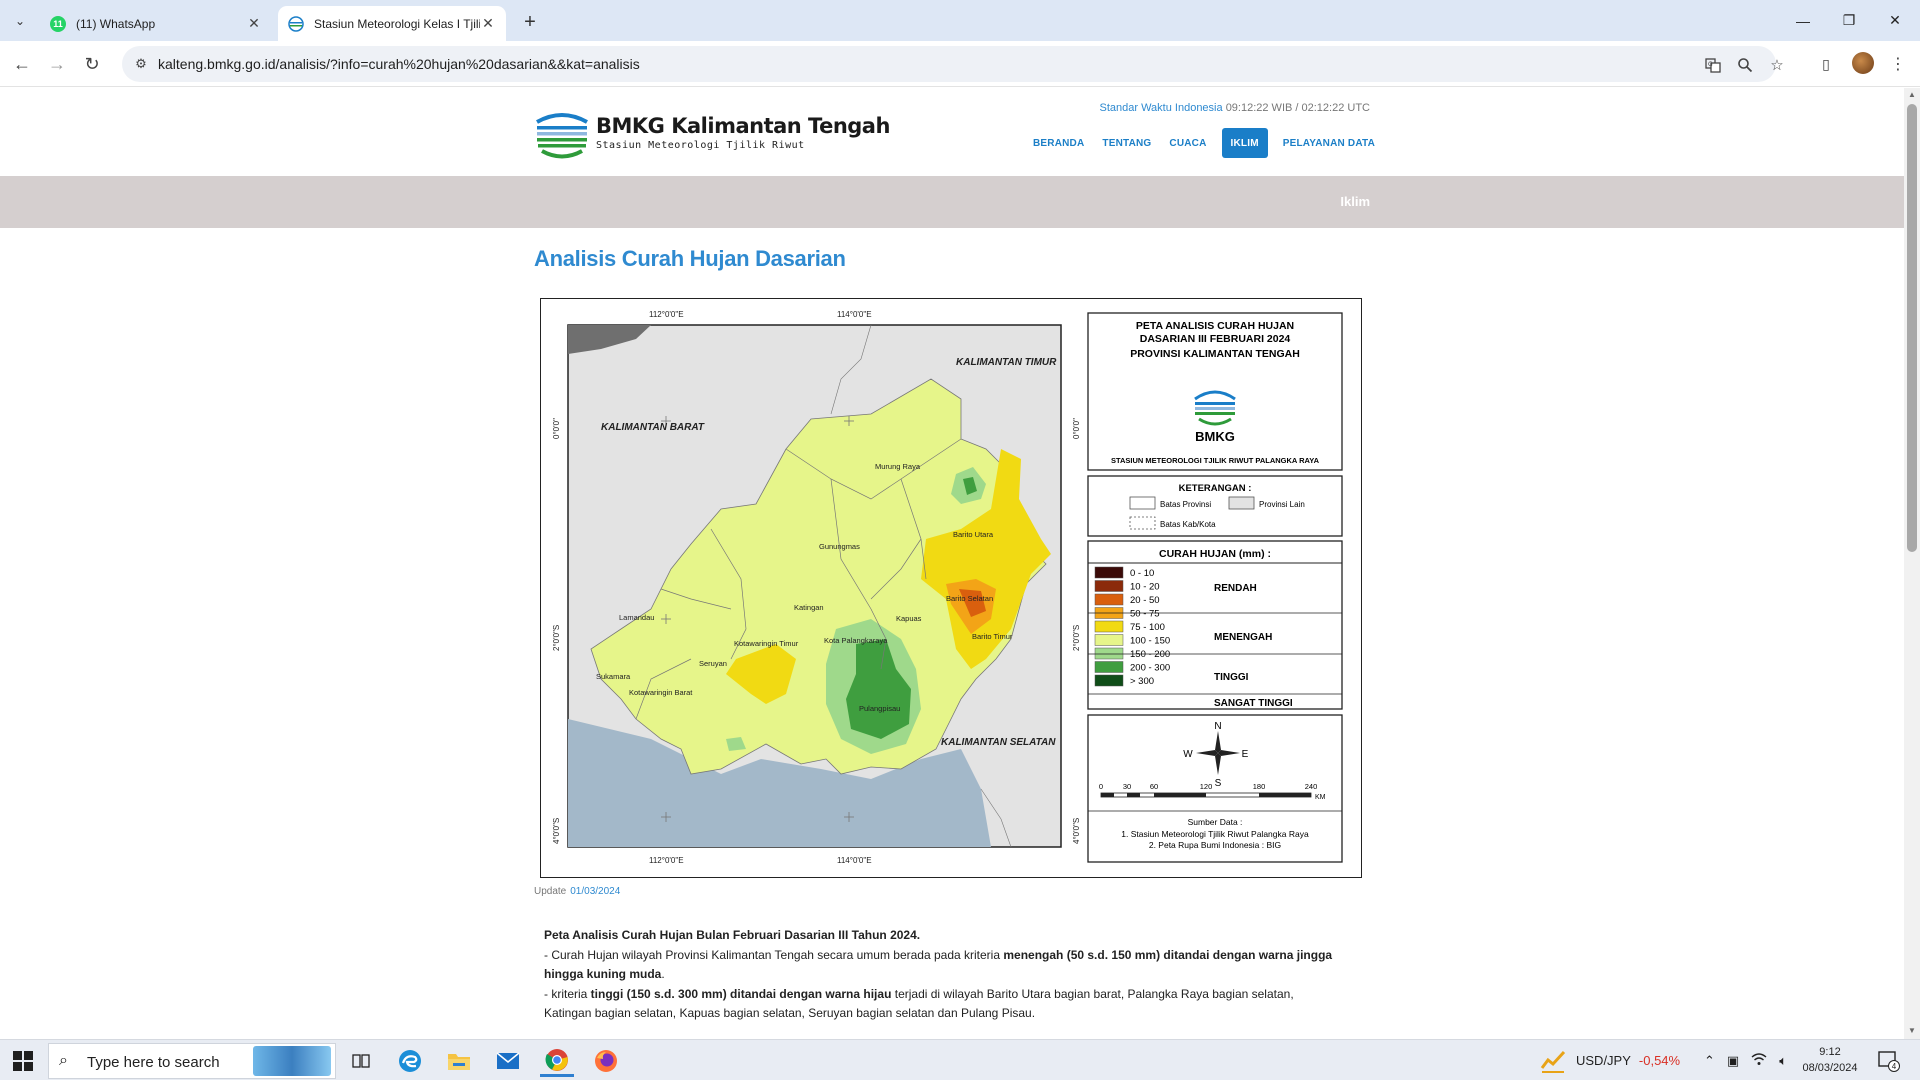 This screenshot has width=1920, height=1080. I want to click on district-label: Kotawaringin Barat, so click(661, 692).